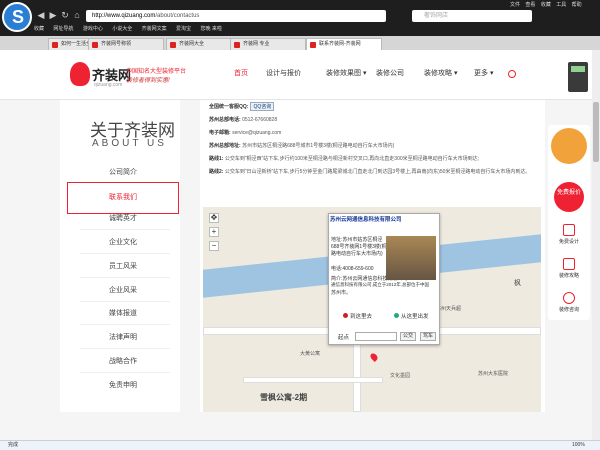 This screenshot has width=600, height=450. What do you see at coordinates (236, 16) in the screenshot?
I see `address-bar: http://www.qizuang.com/about/contactus` at bounding box center [236, 16].